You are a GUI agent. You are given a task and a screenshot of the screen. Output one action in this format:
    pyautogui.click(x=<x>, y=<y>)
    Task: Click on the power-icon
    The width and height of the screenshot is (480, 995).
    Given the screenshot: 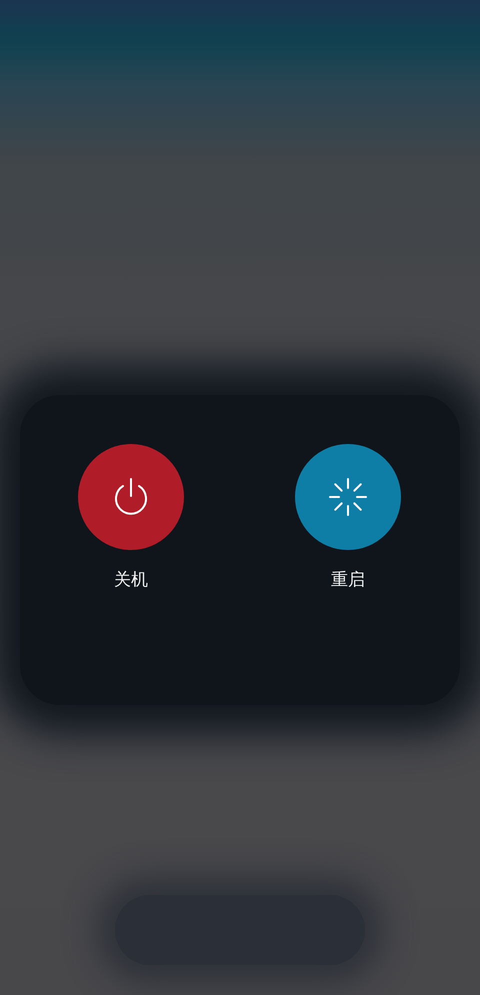 What is the action you would take?
    pyautogui.click(x=131, y=497)
    